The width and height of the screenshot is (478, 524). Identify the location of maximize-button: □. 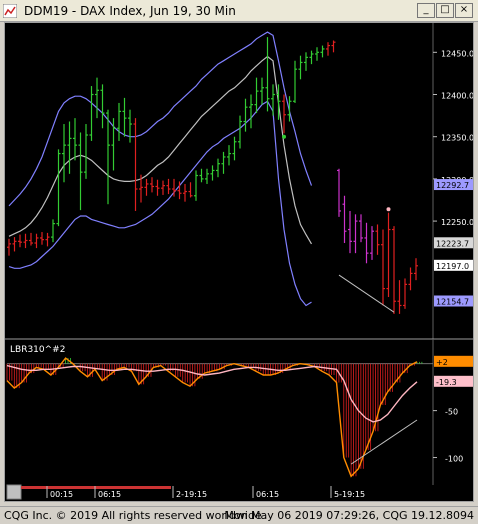
(445, 10).